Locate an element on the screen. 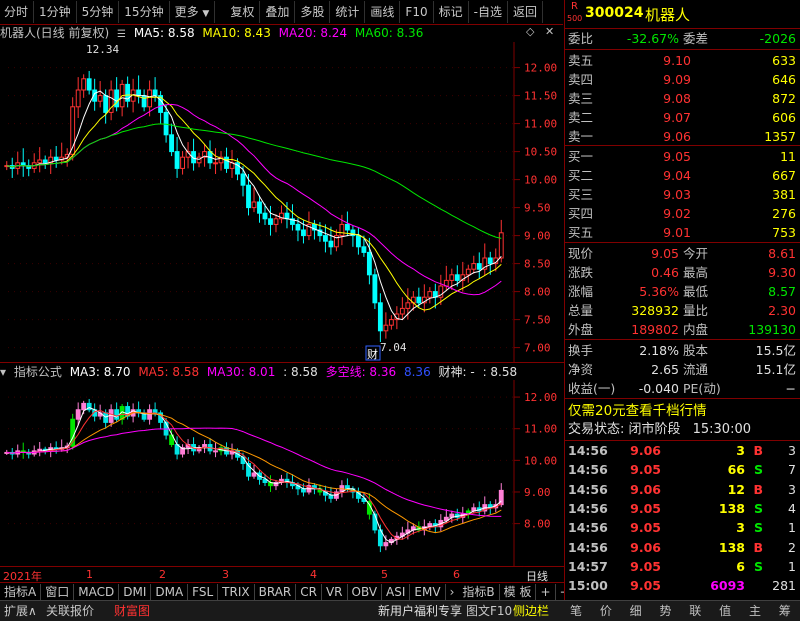 The image size is (800, 621). indicator-tab: FSL is located at coordinates (203, 592).